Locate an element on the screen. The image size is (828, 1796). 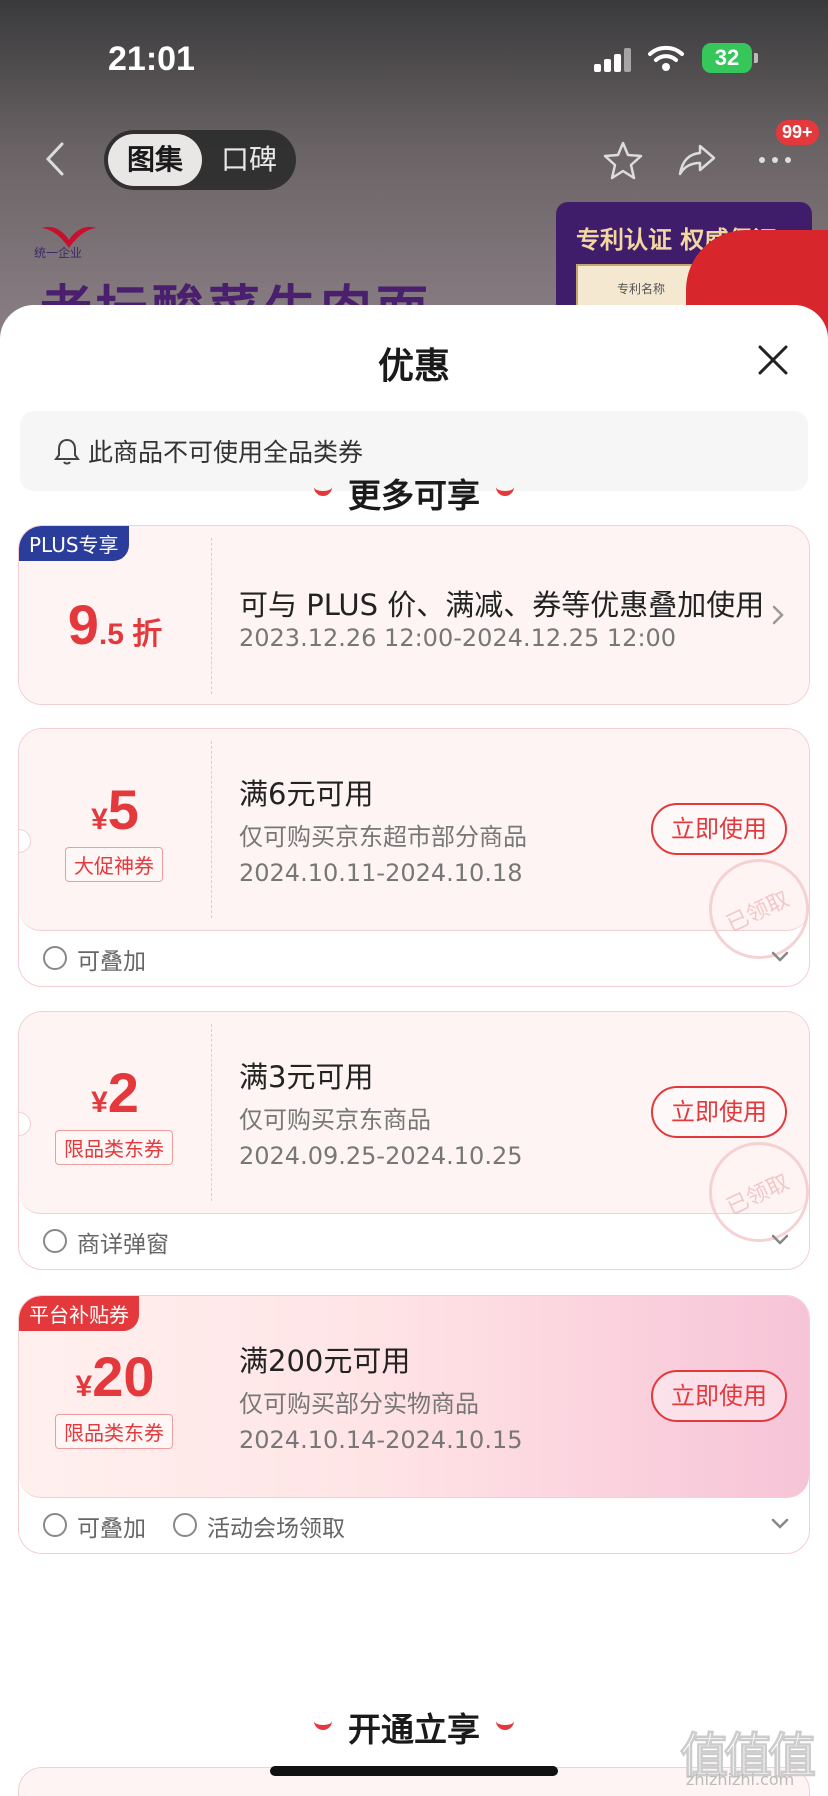
venue-icon is located at coordinates (185, 1525).